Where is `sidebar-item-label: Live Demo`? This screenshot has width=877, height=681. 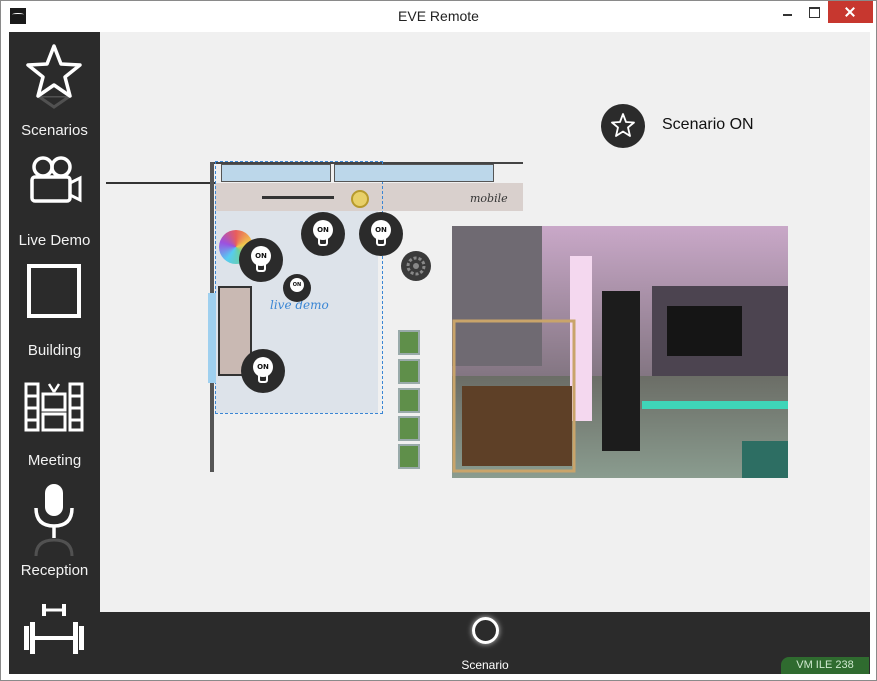
sidebar-item-label: Live Demo is located at coordinates (54, 240).